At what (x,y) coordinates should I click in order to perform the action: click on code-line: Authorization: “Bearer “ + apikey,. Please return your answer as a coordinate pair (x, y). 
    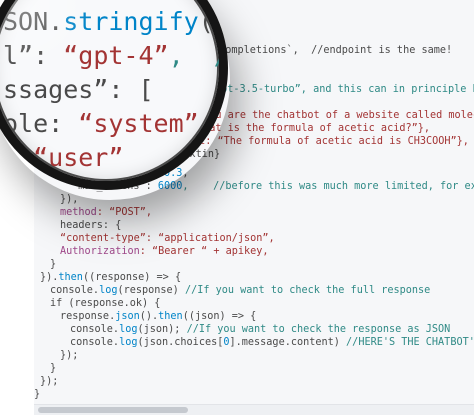
    Looking at the image, I should click on (164, 251).